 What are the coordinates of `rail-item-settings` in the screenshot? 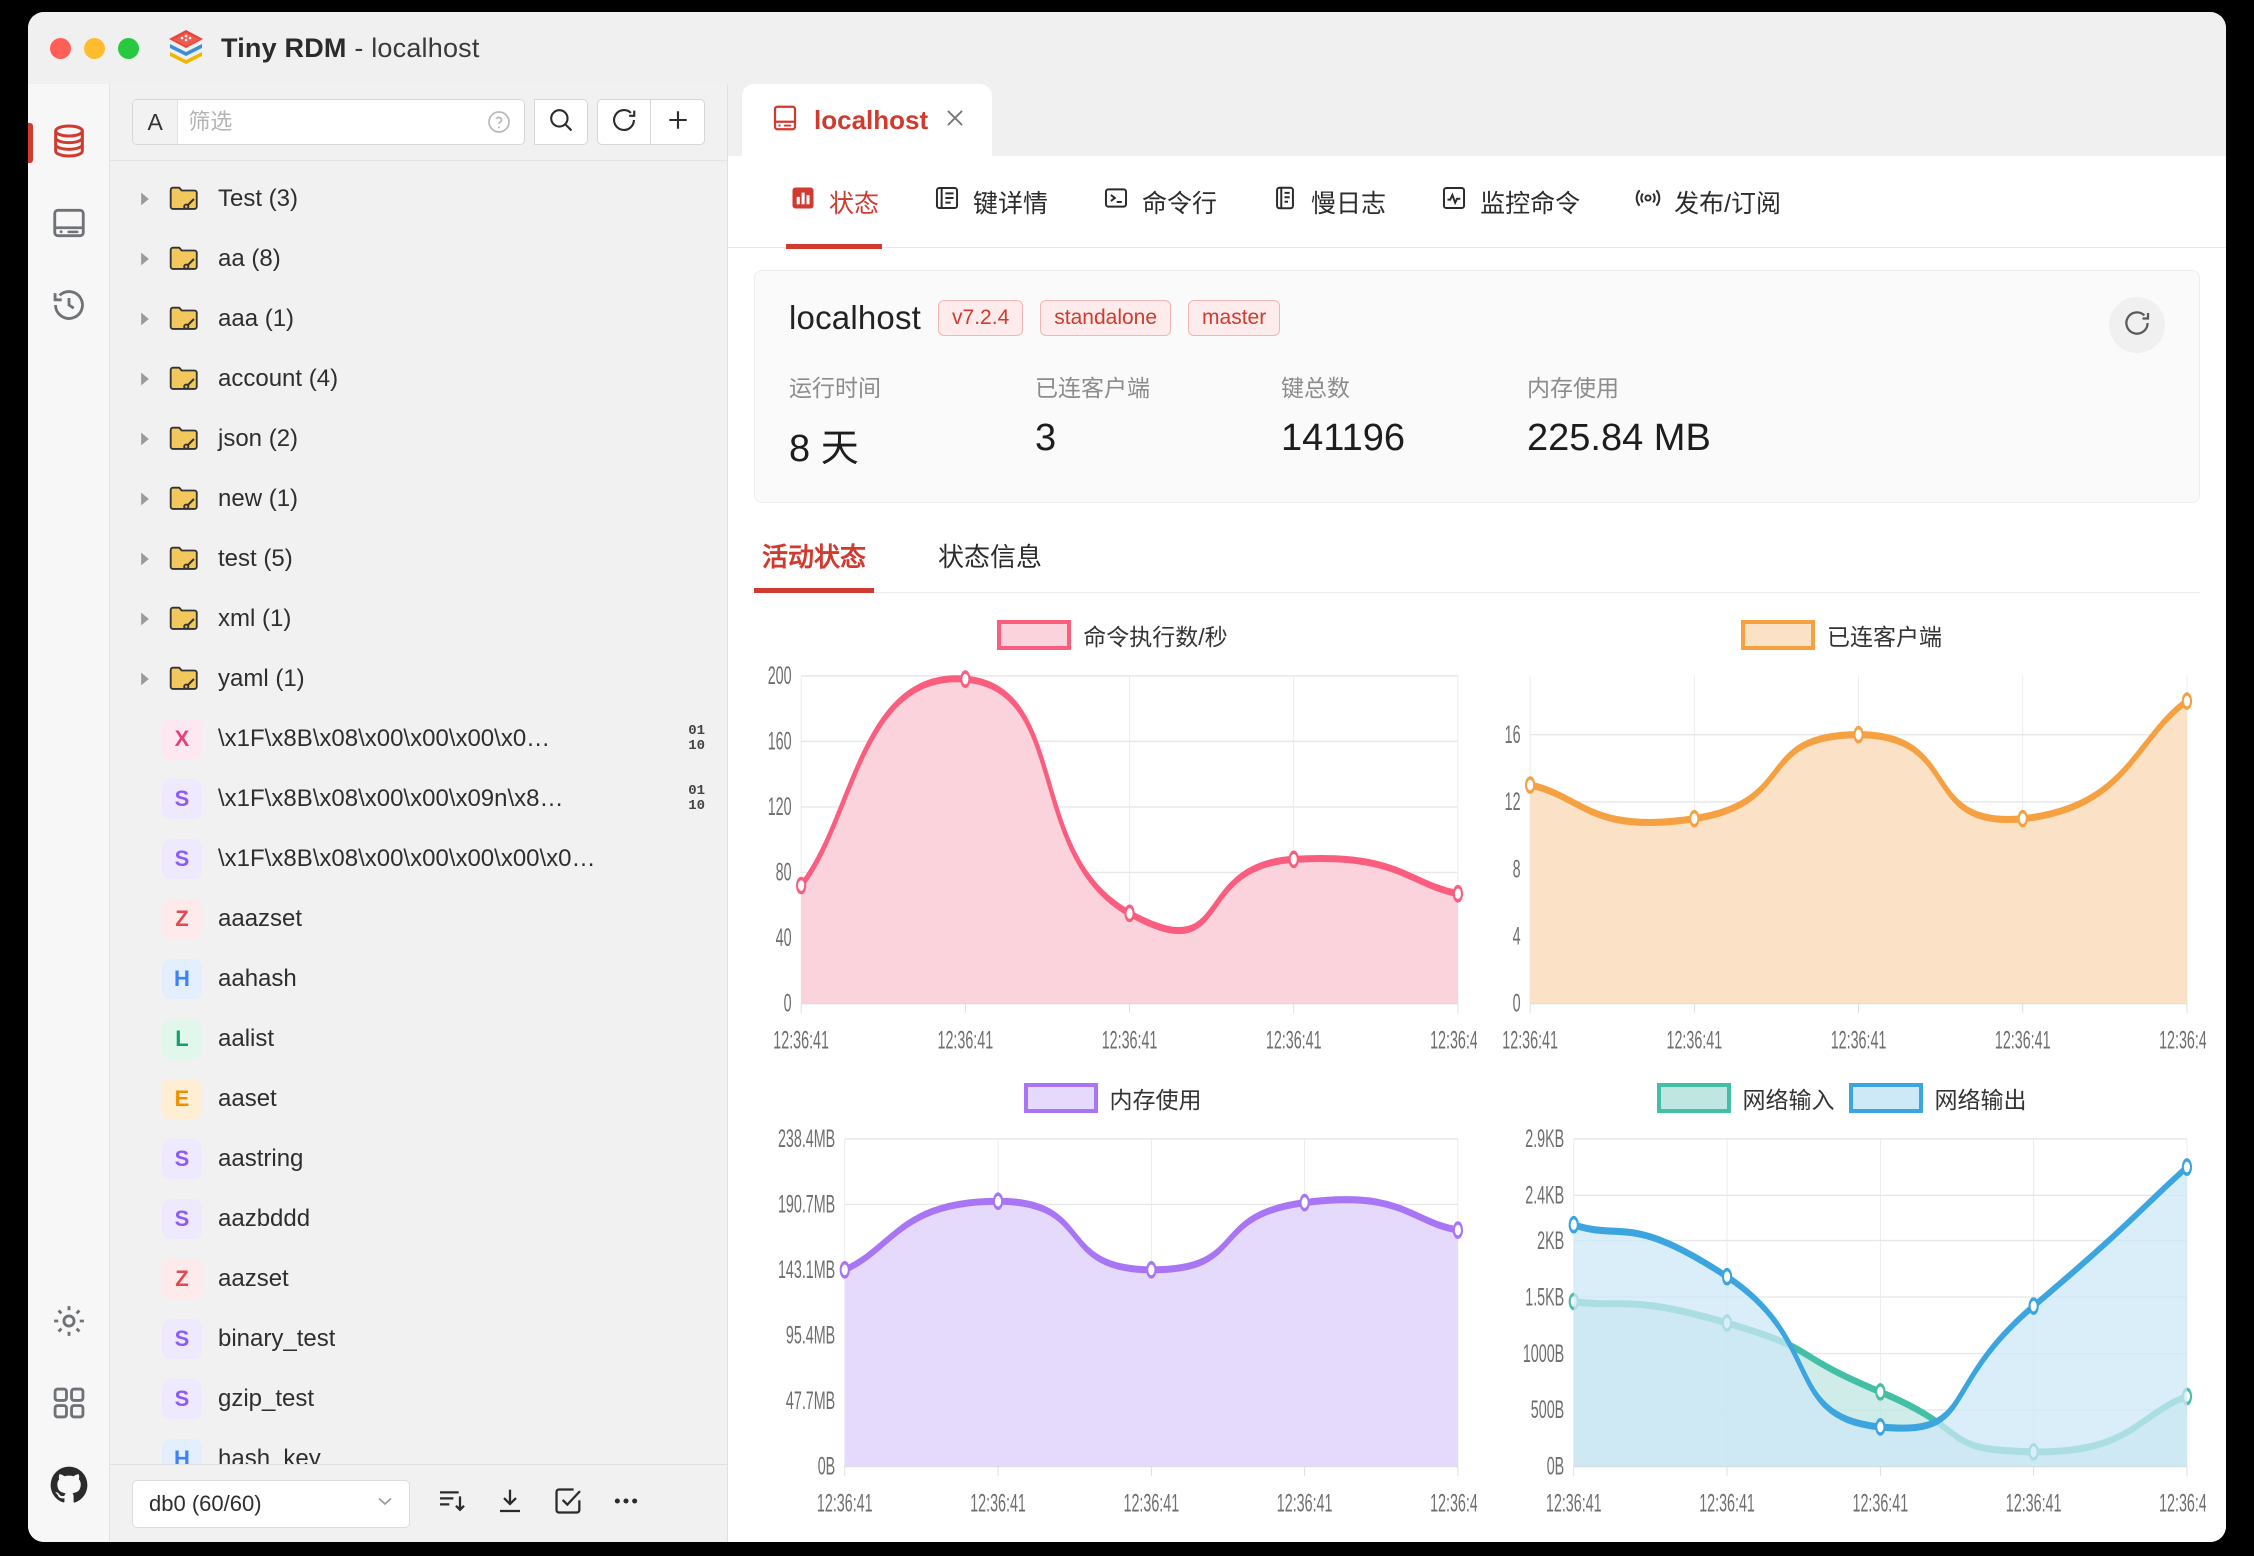 It's located at (69, 1323).